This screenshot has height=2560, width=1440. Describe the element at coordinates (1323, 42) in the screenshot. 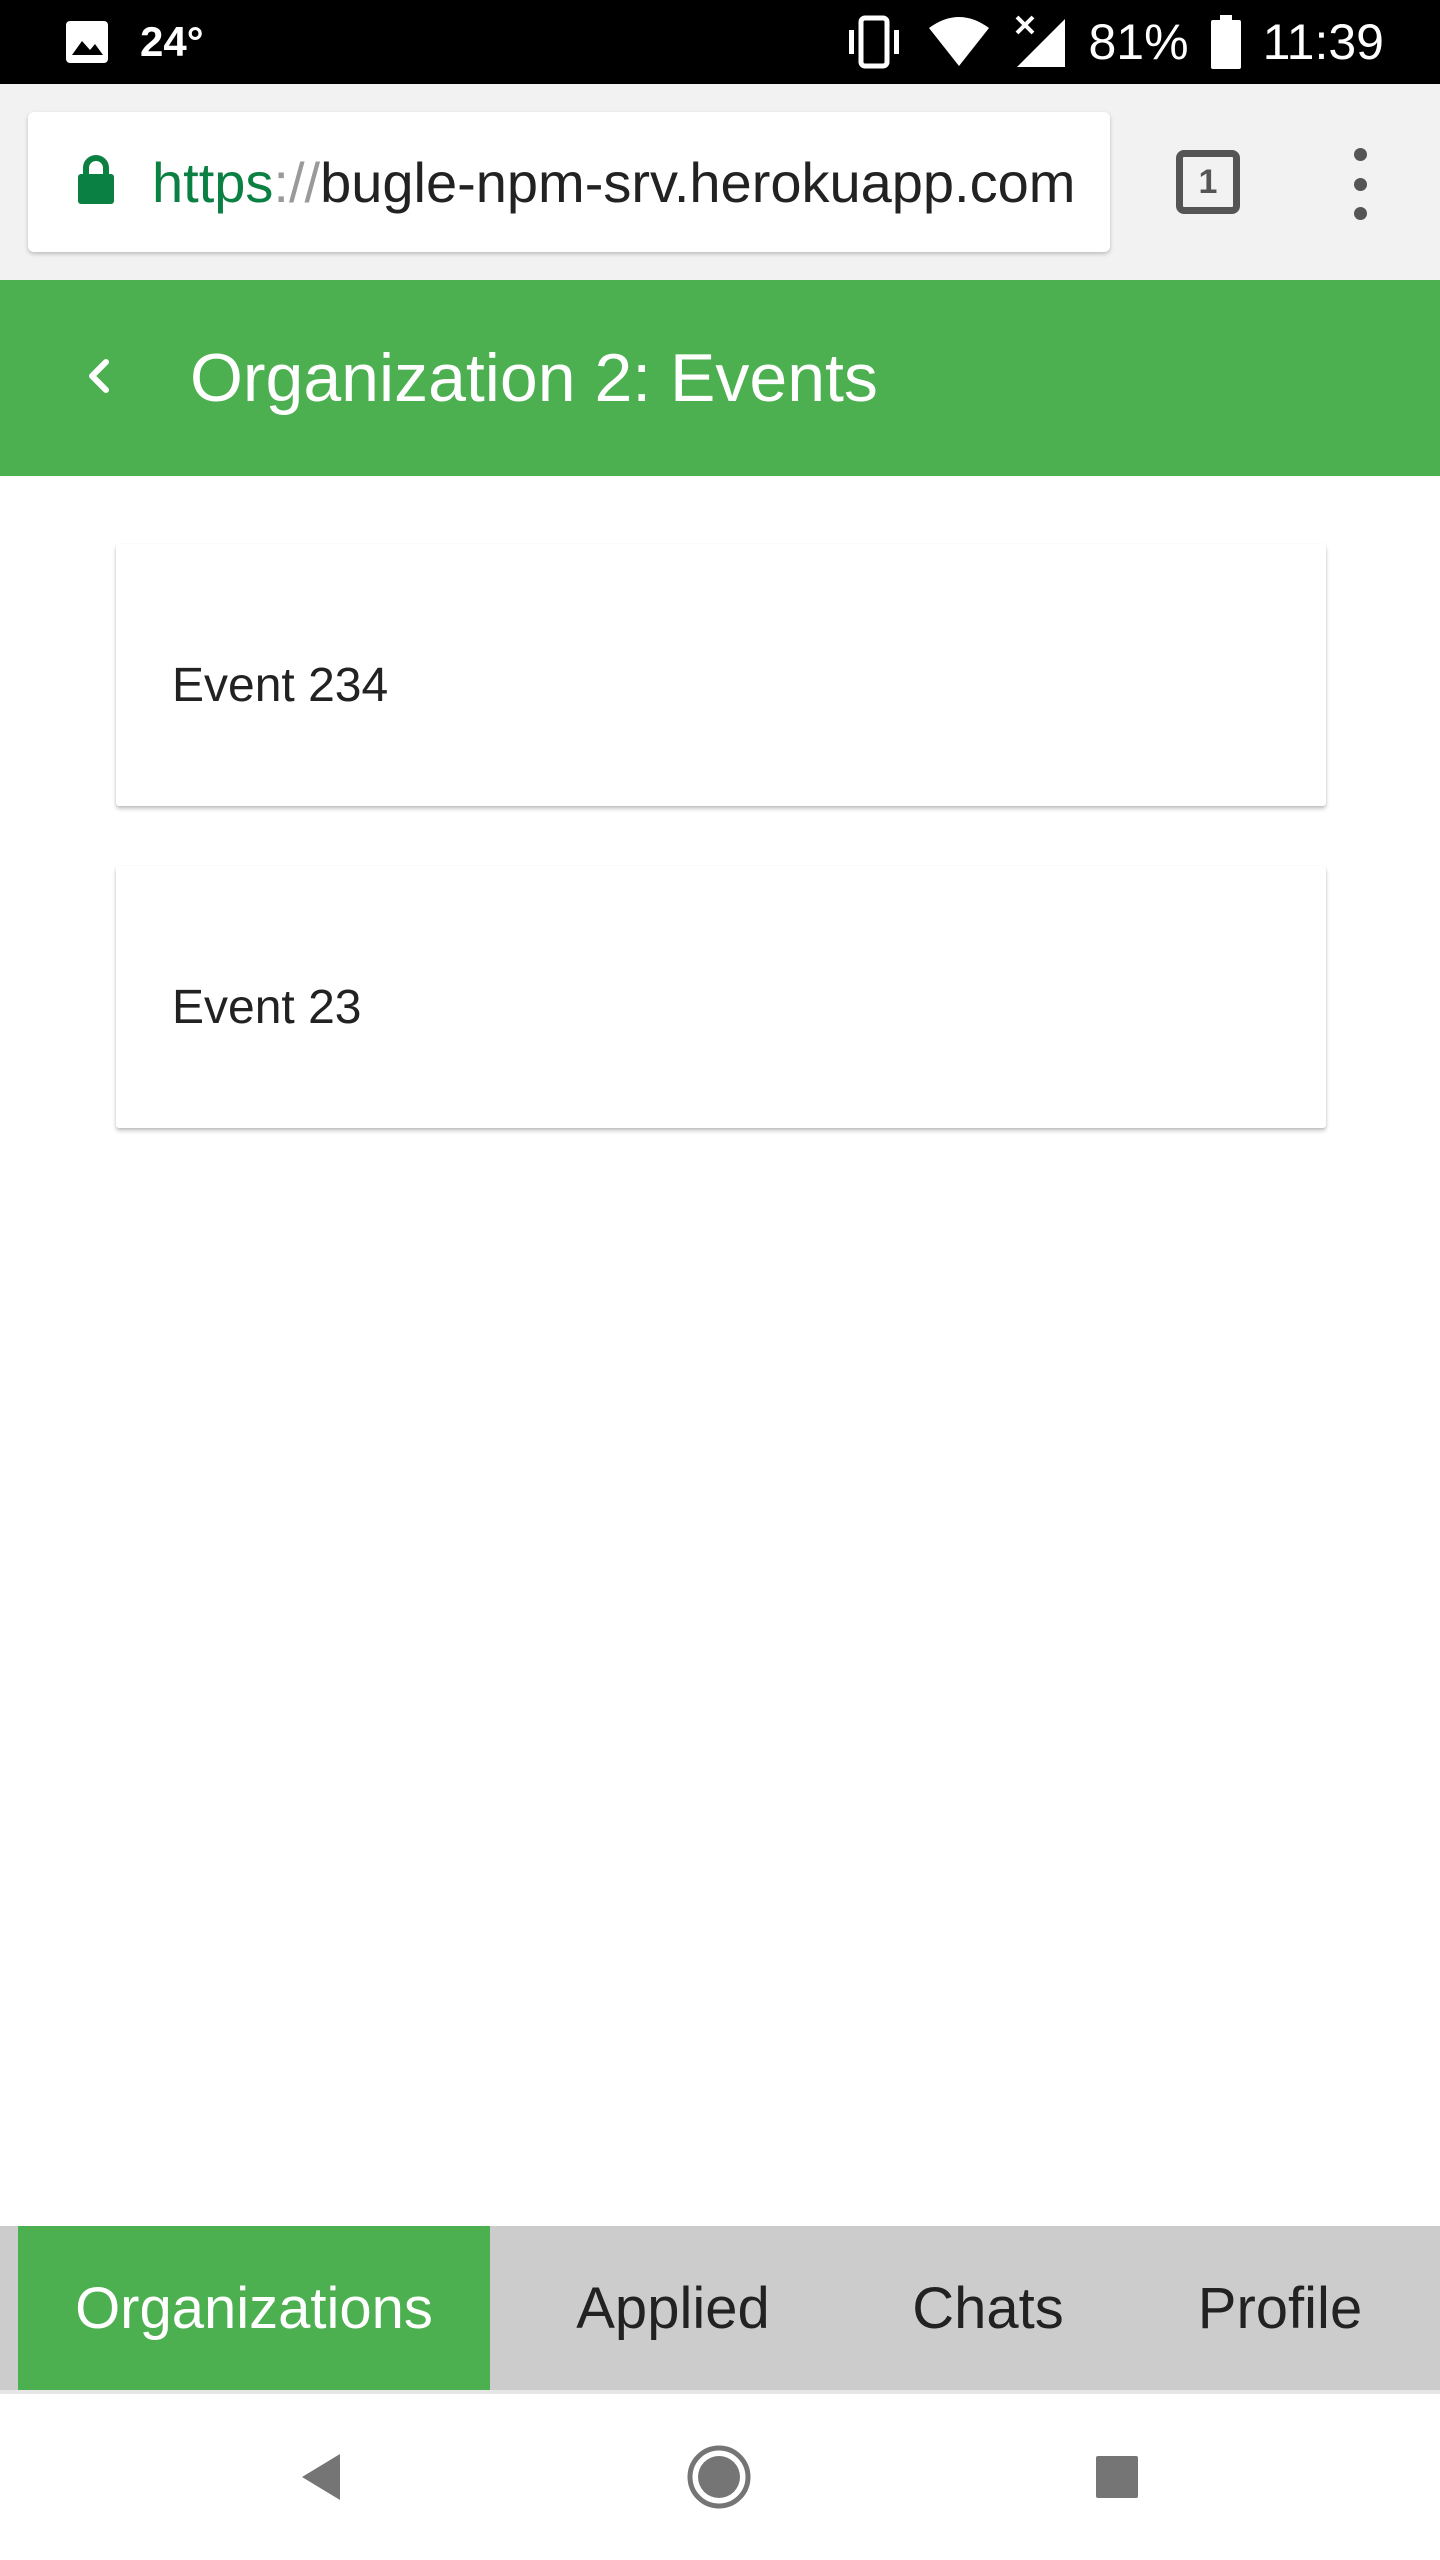

I see `clock-text: 11:39` at that location.